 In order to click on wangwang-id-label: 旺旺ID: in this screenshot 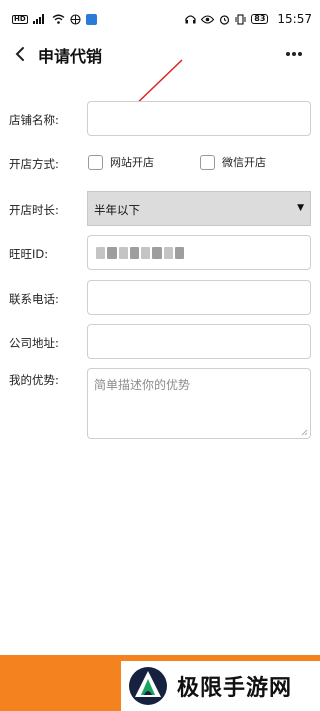, I will do `click(29, 254)`.